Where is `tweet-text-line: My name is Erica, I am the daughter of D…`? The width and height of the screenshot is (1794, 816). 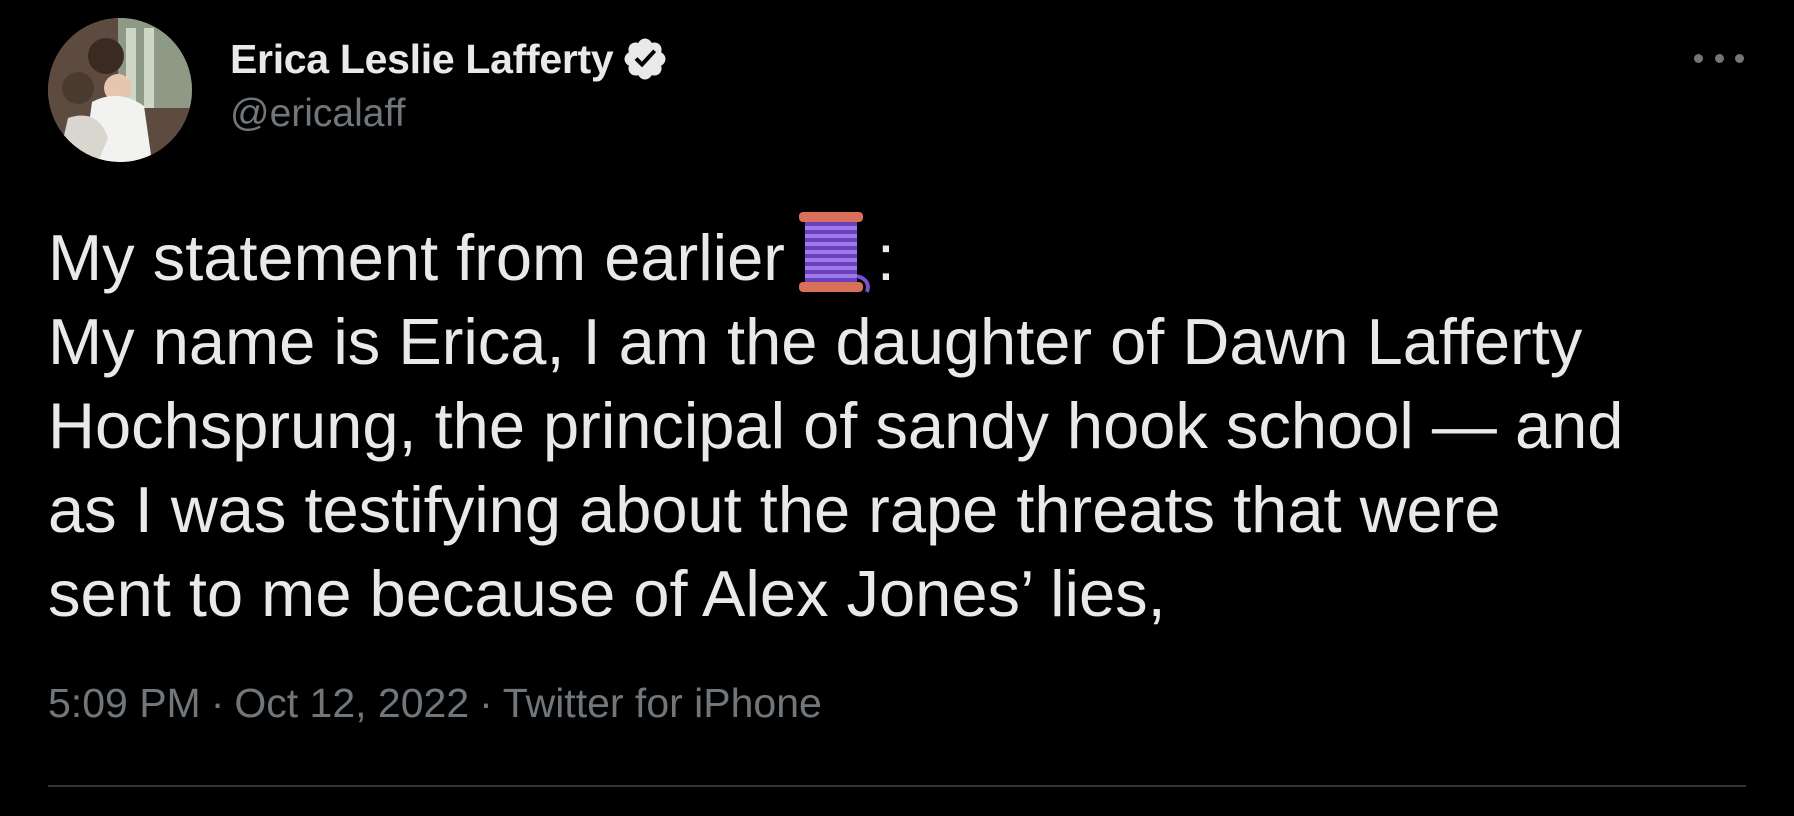
tweet-text-line: My name is Erica, I am the daughter of D… is located at coordinates (815, 341).